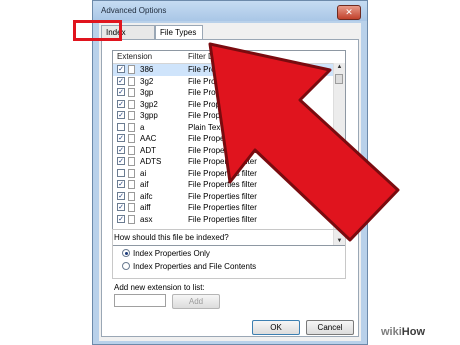  I want to click on logo-how: How, so click(413, 332).